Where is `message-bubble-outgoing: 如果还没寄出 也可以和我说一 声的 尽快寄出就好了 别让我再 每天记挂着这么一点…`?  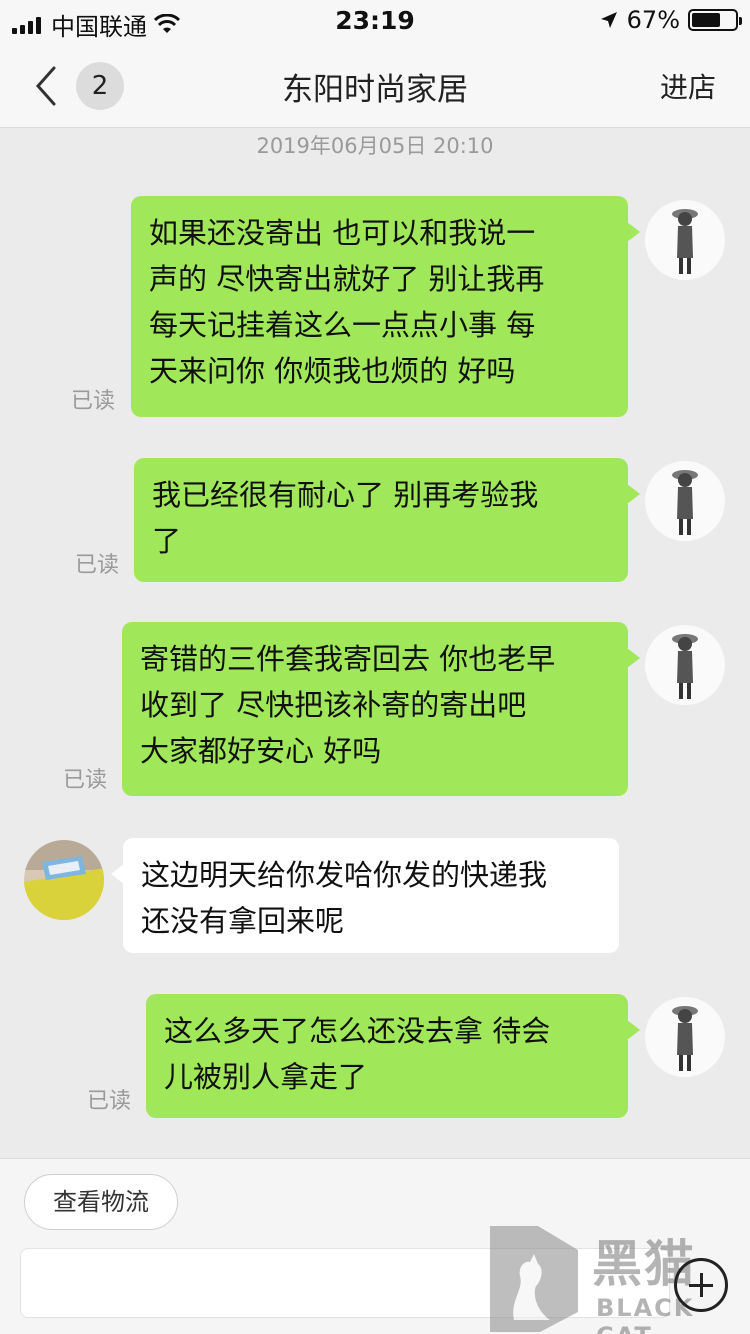
message-bubble-outgoing: 如果还没寄出 也可以和我说一 声的 尽快寄出就好了 别让我再 每天记挂着这么一点… is located at coordinates (385, 306).